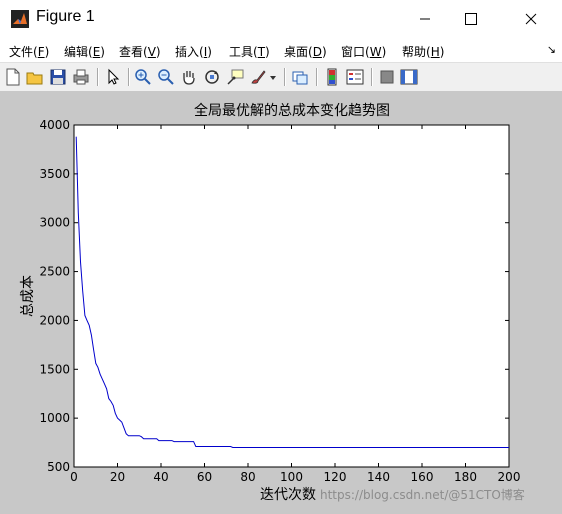  Describe the element at coordinates (113, 77) in the screenshot. I see `pointer-icon` at that location.